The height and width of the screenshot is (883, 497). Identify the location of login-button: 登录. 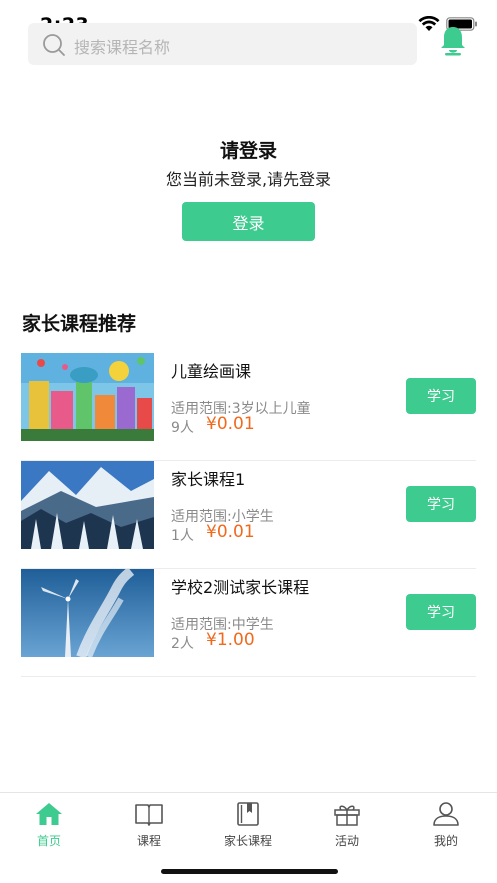
(248, 221).